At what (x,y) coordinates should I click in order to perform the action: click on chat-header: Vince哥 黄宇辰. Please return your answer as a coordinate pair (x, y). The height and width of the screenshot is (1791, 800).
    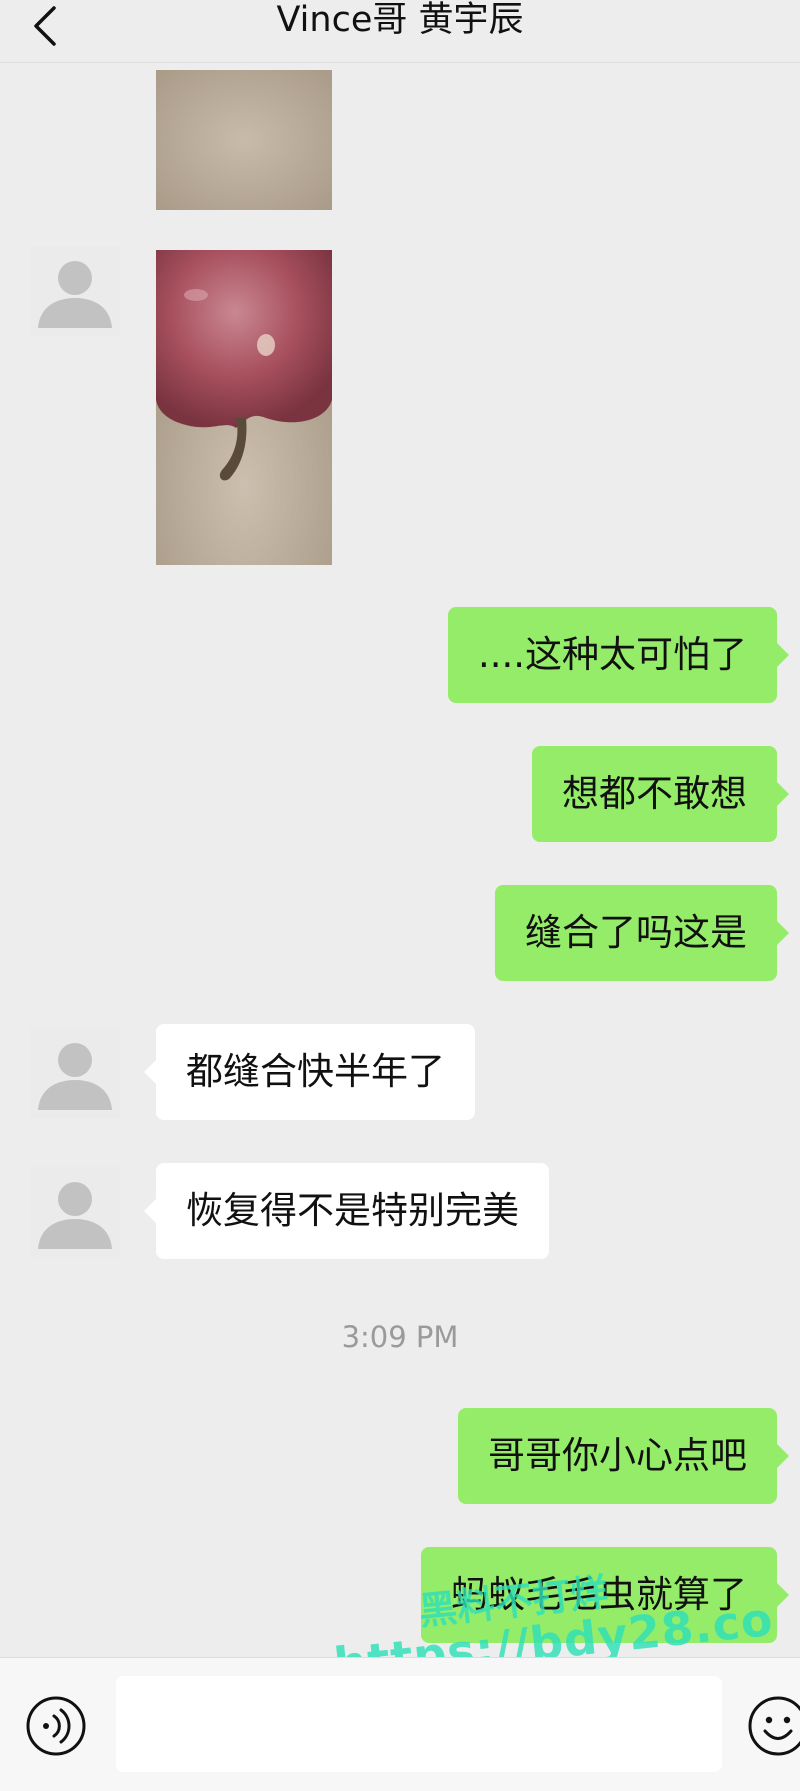
    Looking at the image, I should click on (400, 31).